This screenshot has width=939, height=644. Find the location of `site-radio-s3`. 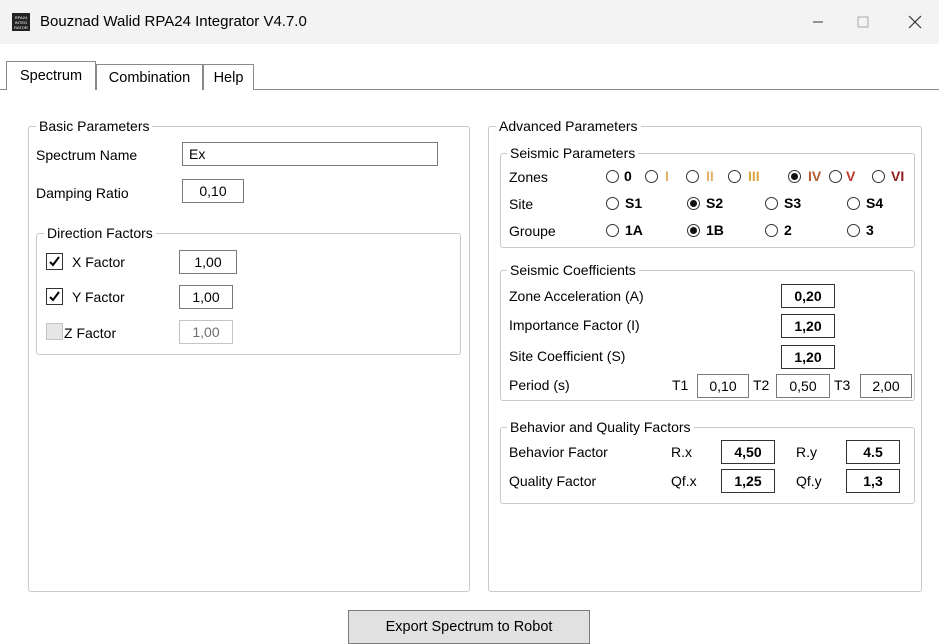

site-radio-s3 is located at coordinates (771, 203).